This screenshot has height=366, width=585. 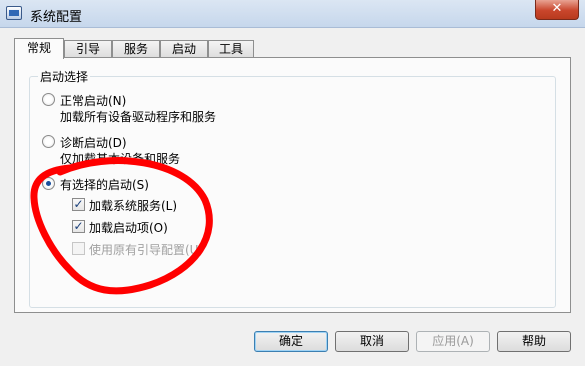 I want to click on apply-button: 应用(A), so click(x=453, y=341).